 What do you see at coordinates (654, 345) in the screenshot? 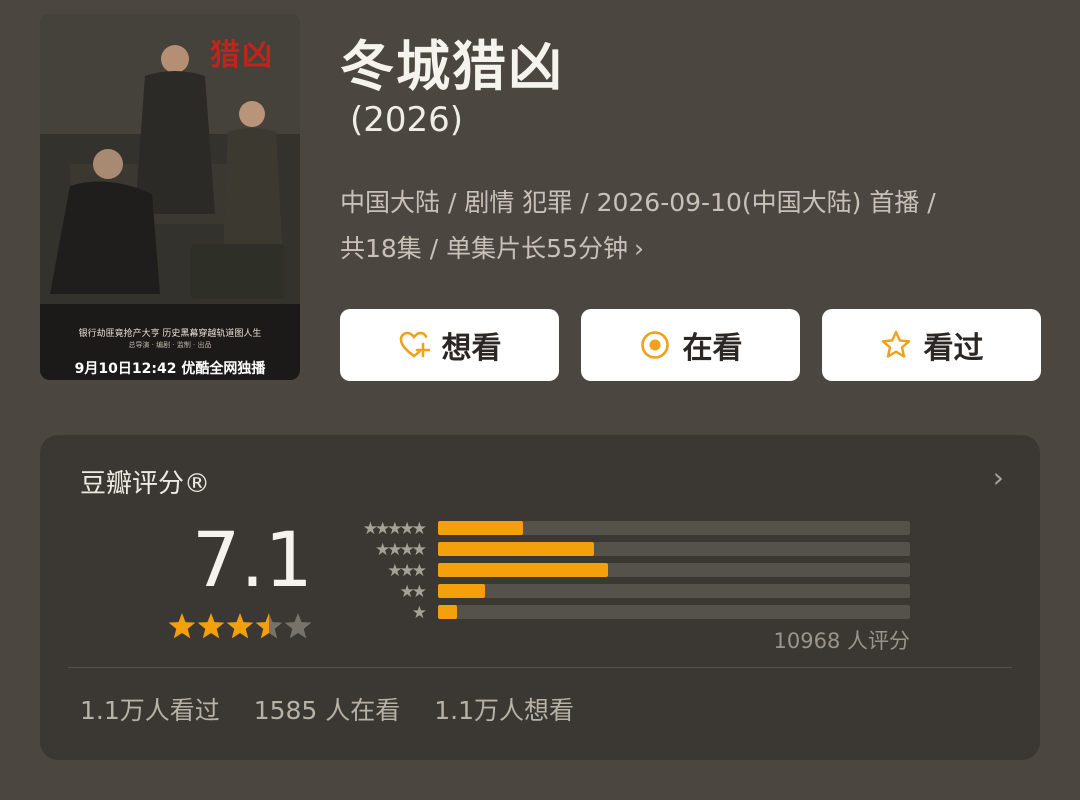
I see `target-circle-icon` at bounding box center [654, 345].